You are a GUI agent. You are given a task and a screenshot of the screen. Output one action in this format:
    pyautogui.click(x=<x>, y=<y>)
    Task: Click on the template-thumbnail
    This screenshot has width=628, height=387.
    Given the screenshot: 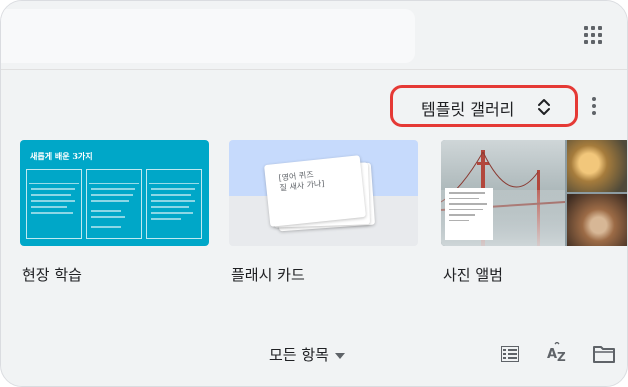 What is the action you would take?
    pyautogui.click(x=534, y=193)
    